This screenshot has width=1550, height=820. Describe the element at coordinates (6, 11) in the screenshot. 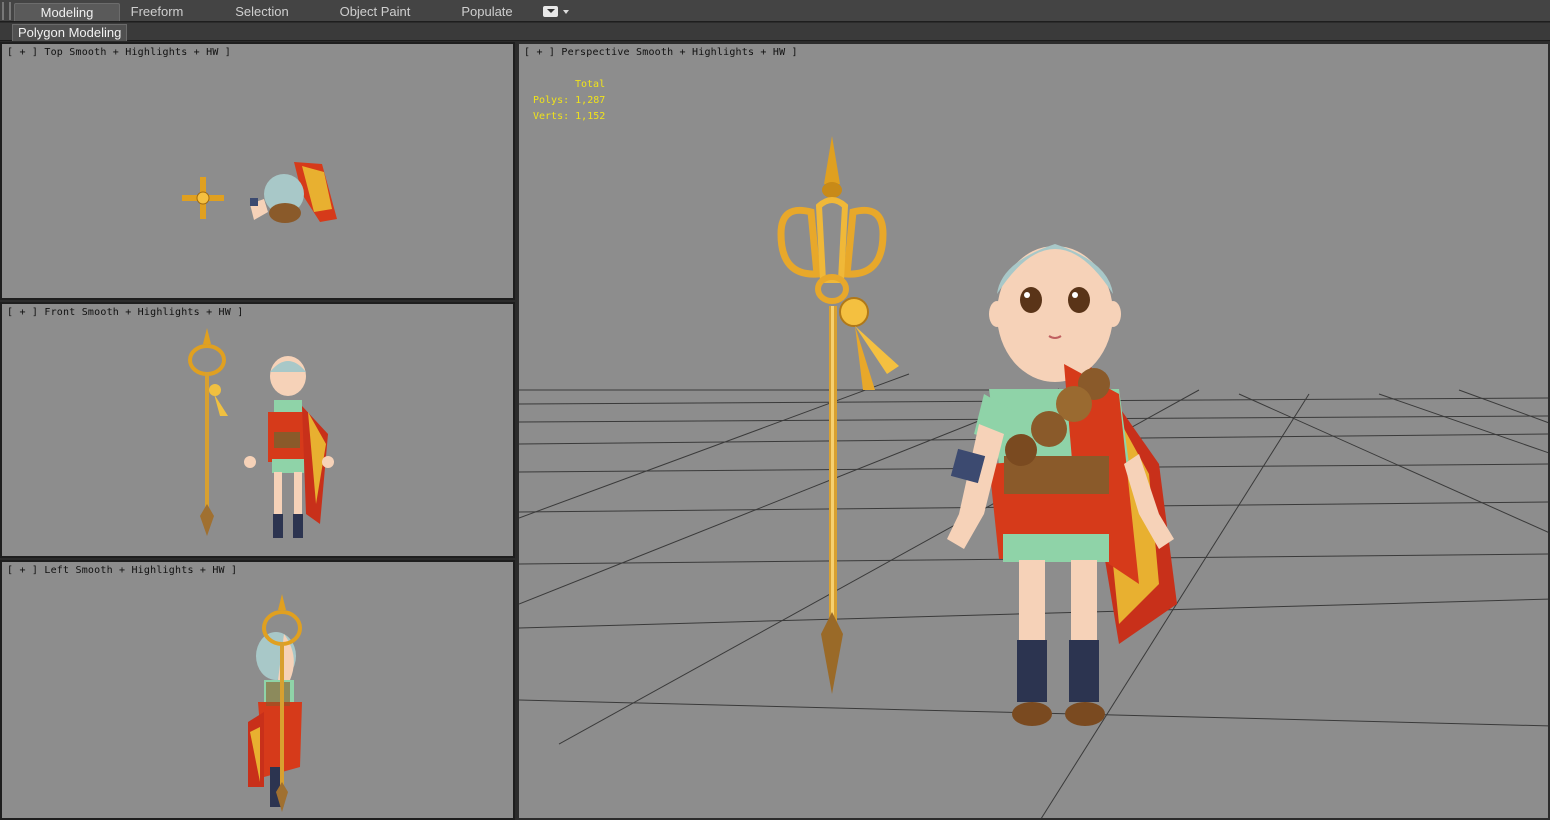

I see `ribbon-grip-handle` at that location.